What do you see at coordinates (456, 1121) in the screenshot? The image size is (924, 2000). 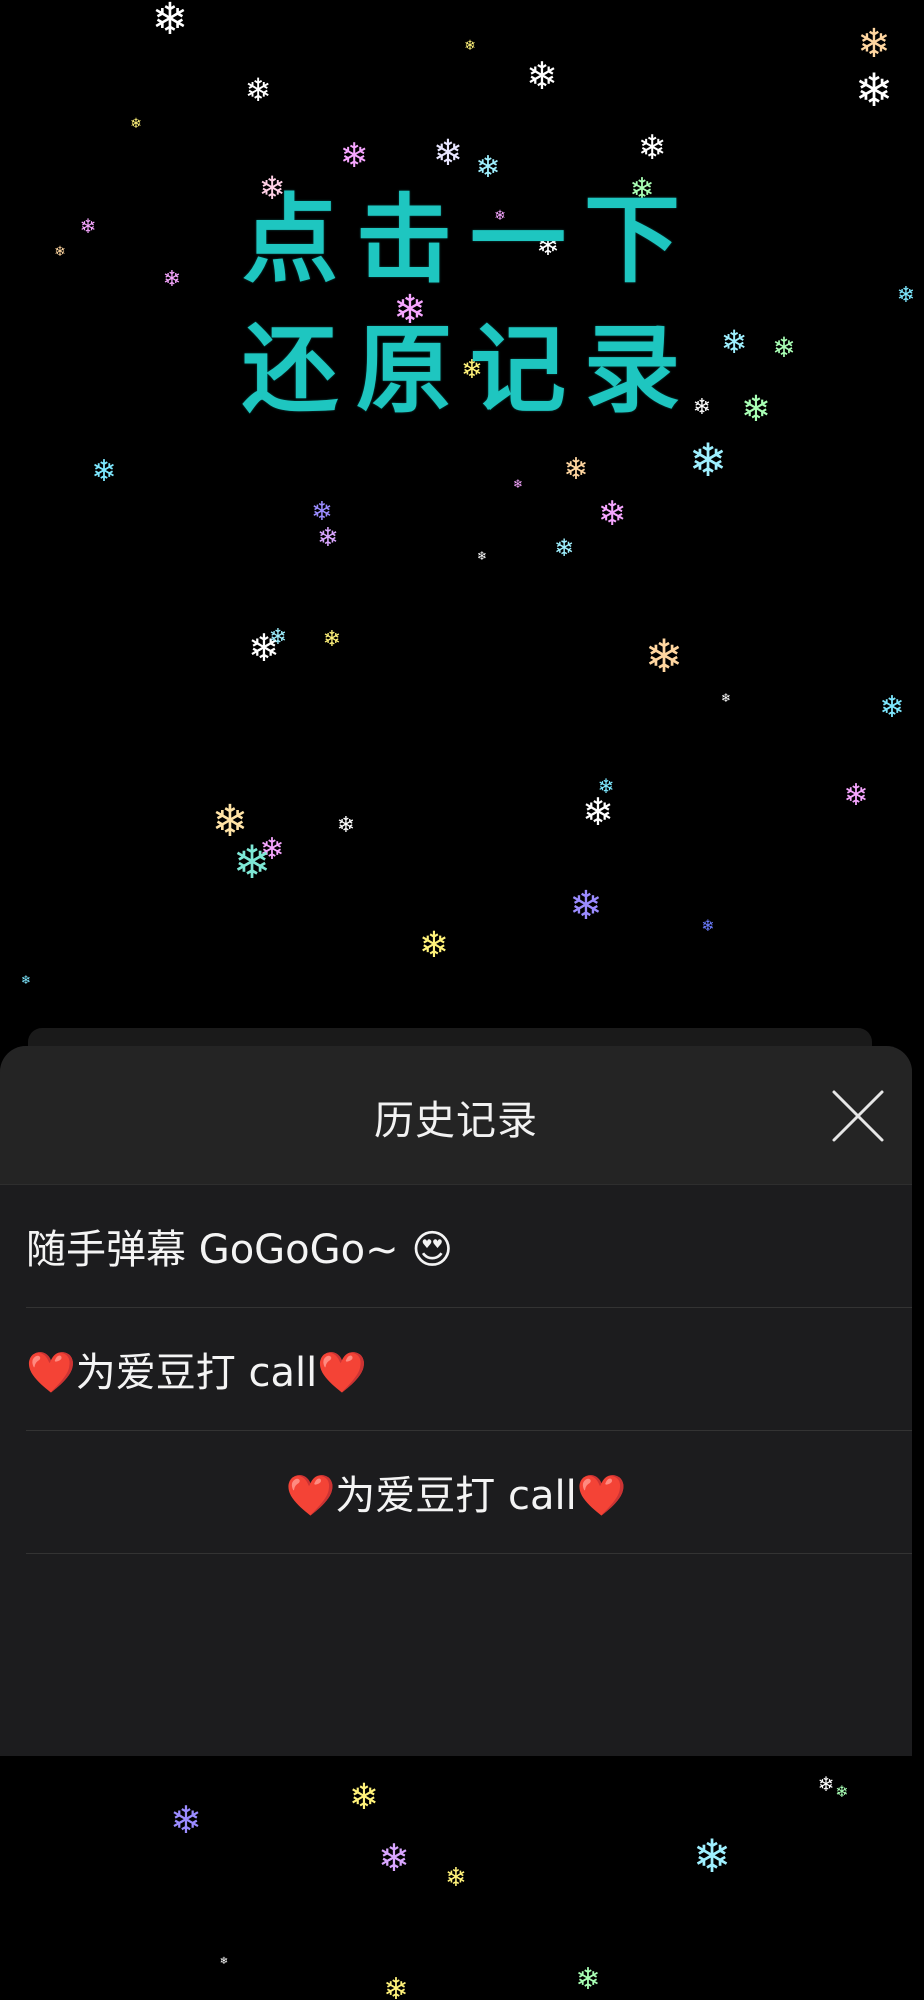 I see `sheet-title: 历史记录` at bounding box center [456, 1121].